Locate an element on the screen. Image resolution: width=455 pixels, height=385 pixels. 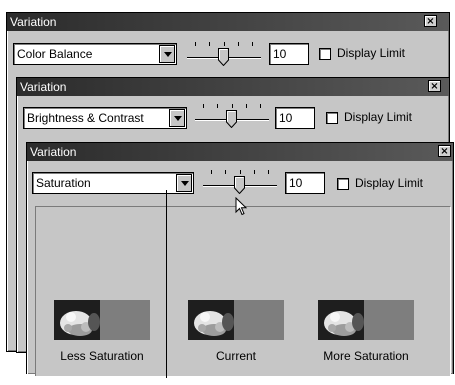
mouse-pointer-icon is located at coordinates (241, 206).